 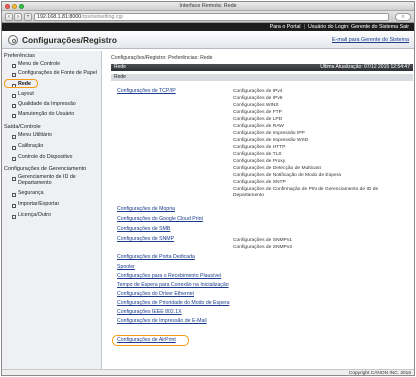 What do you see at coordinates (365, 67) in the screenshot?
I see `last-update-timestamp: Última Atualização: 07/12 2015 12:54:47` at bounding box center [365, 67].